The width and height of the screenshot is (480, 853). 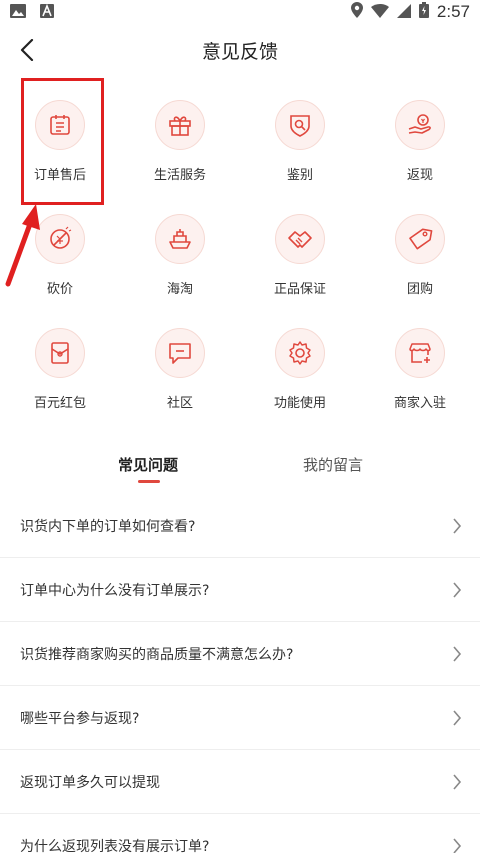 What do you see at coordinates (240, 782) in the screenshot?
I see `faq-item: 返现订单多久可以提现` at bounding box center [240, 782].